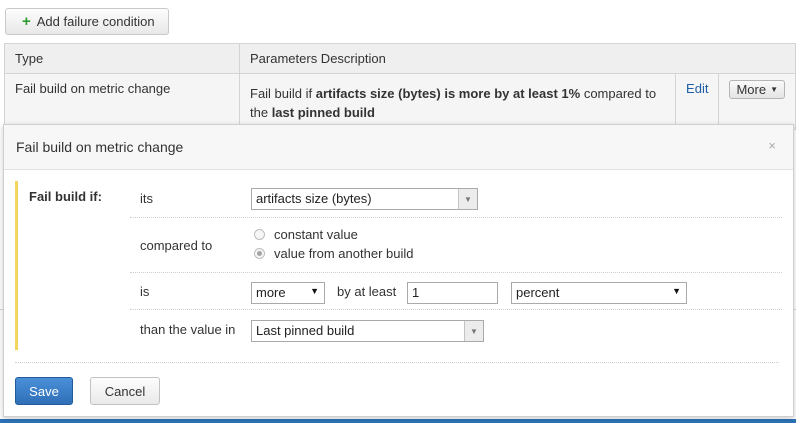 The image size is (796, 423). What do you see at coordinates (65, 196) in the screenshot?
I see `section-label: Fail build if:` at bounding box center [65, 196].